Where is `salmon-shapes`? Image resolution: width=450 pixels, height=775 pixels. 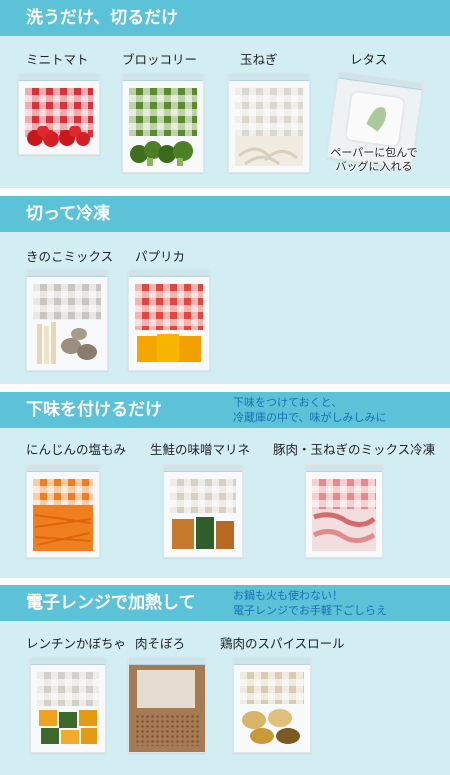 salmon-shapes is located at coordinates (203, 533).